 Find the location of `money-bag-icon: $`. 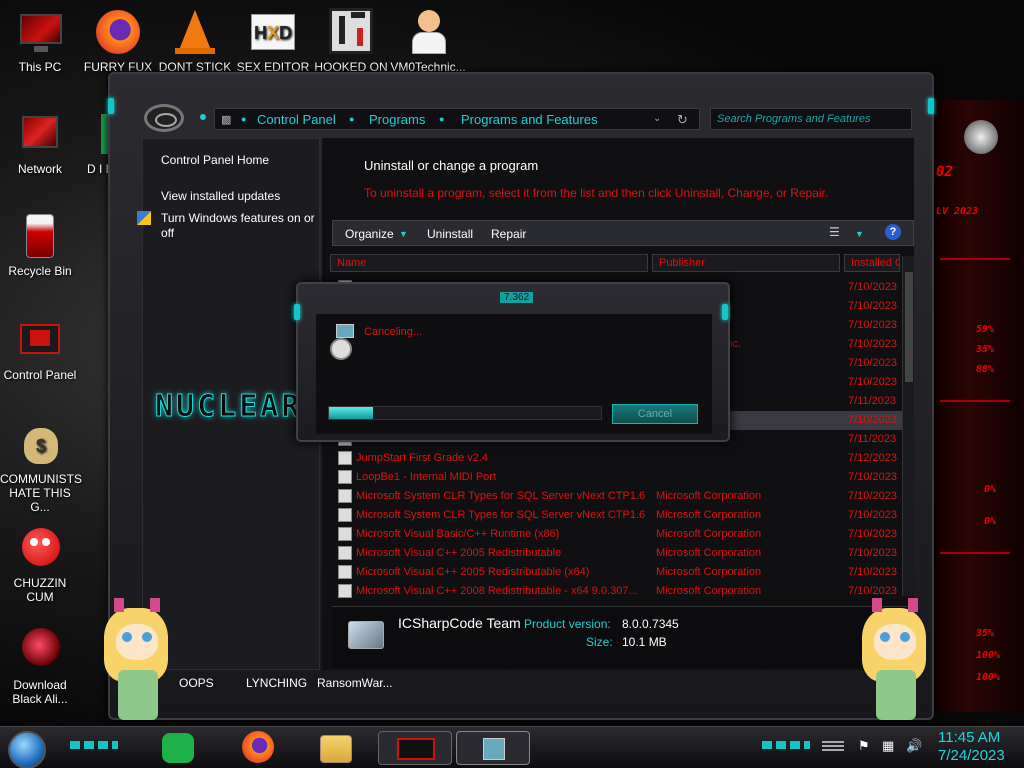

money-bag-icon: $ is located at coordinates (40, 444).